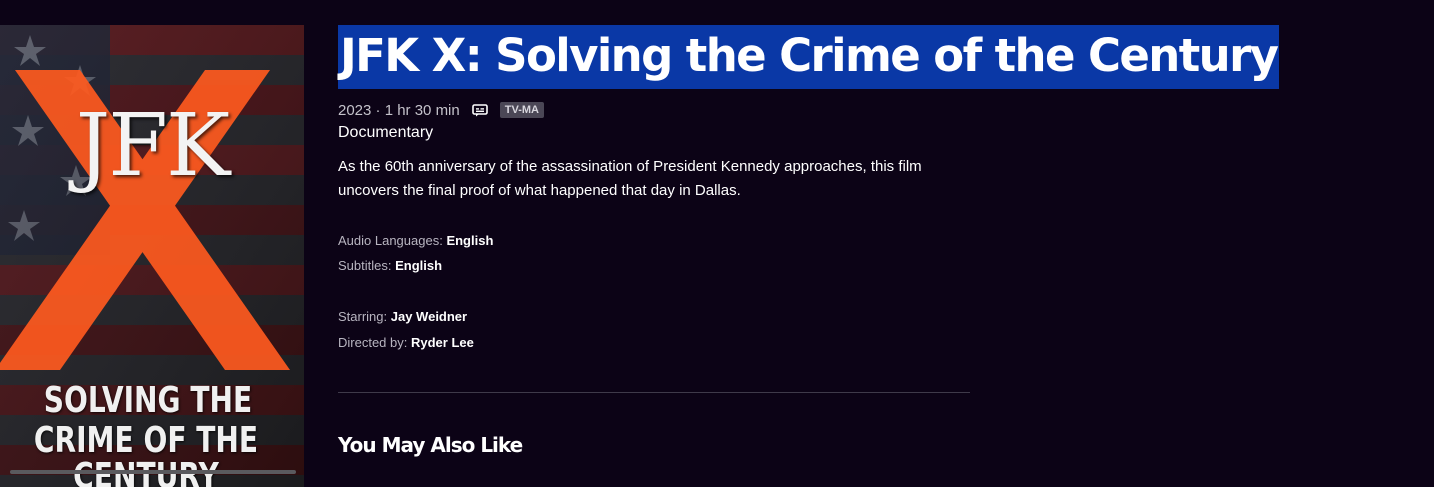  I want to click on rating-badge: TV-MA, so click(521, 110).